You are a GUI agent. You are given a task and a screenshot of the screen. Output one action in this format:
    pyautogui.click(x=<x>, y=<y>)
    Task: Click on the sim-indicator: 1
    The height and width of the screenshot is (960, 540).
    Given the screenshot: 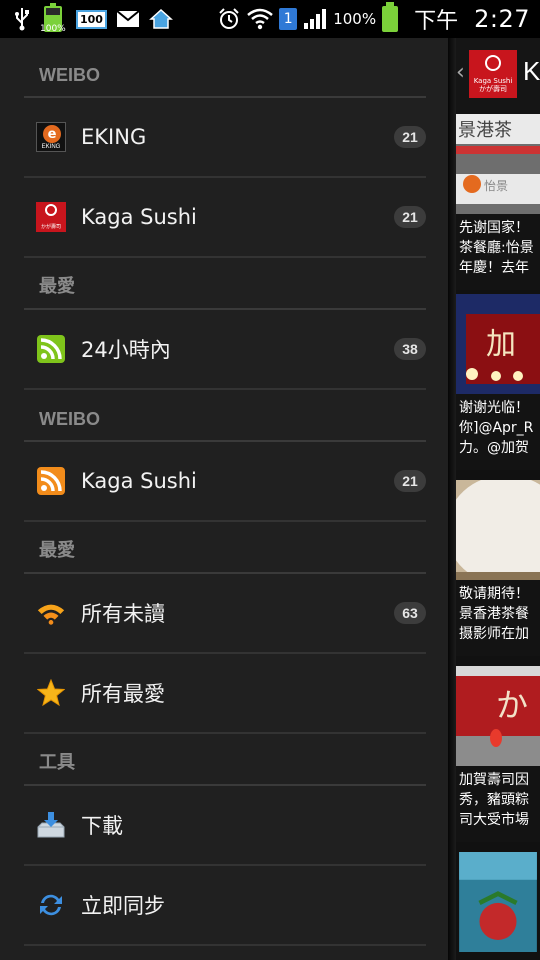 What is the action you would take?
    pyautogui.click(x=288, y=19)
    